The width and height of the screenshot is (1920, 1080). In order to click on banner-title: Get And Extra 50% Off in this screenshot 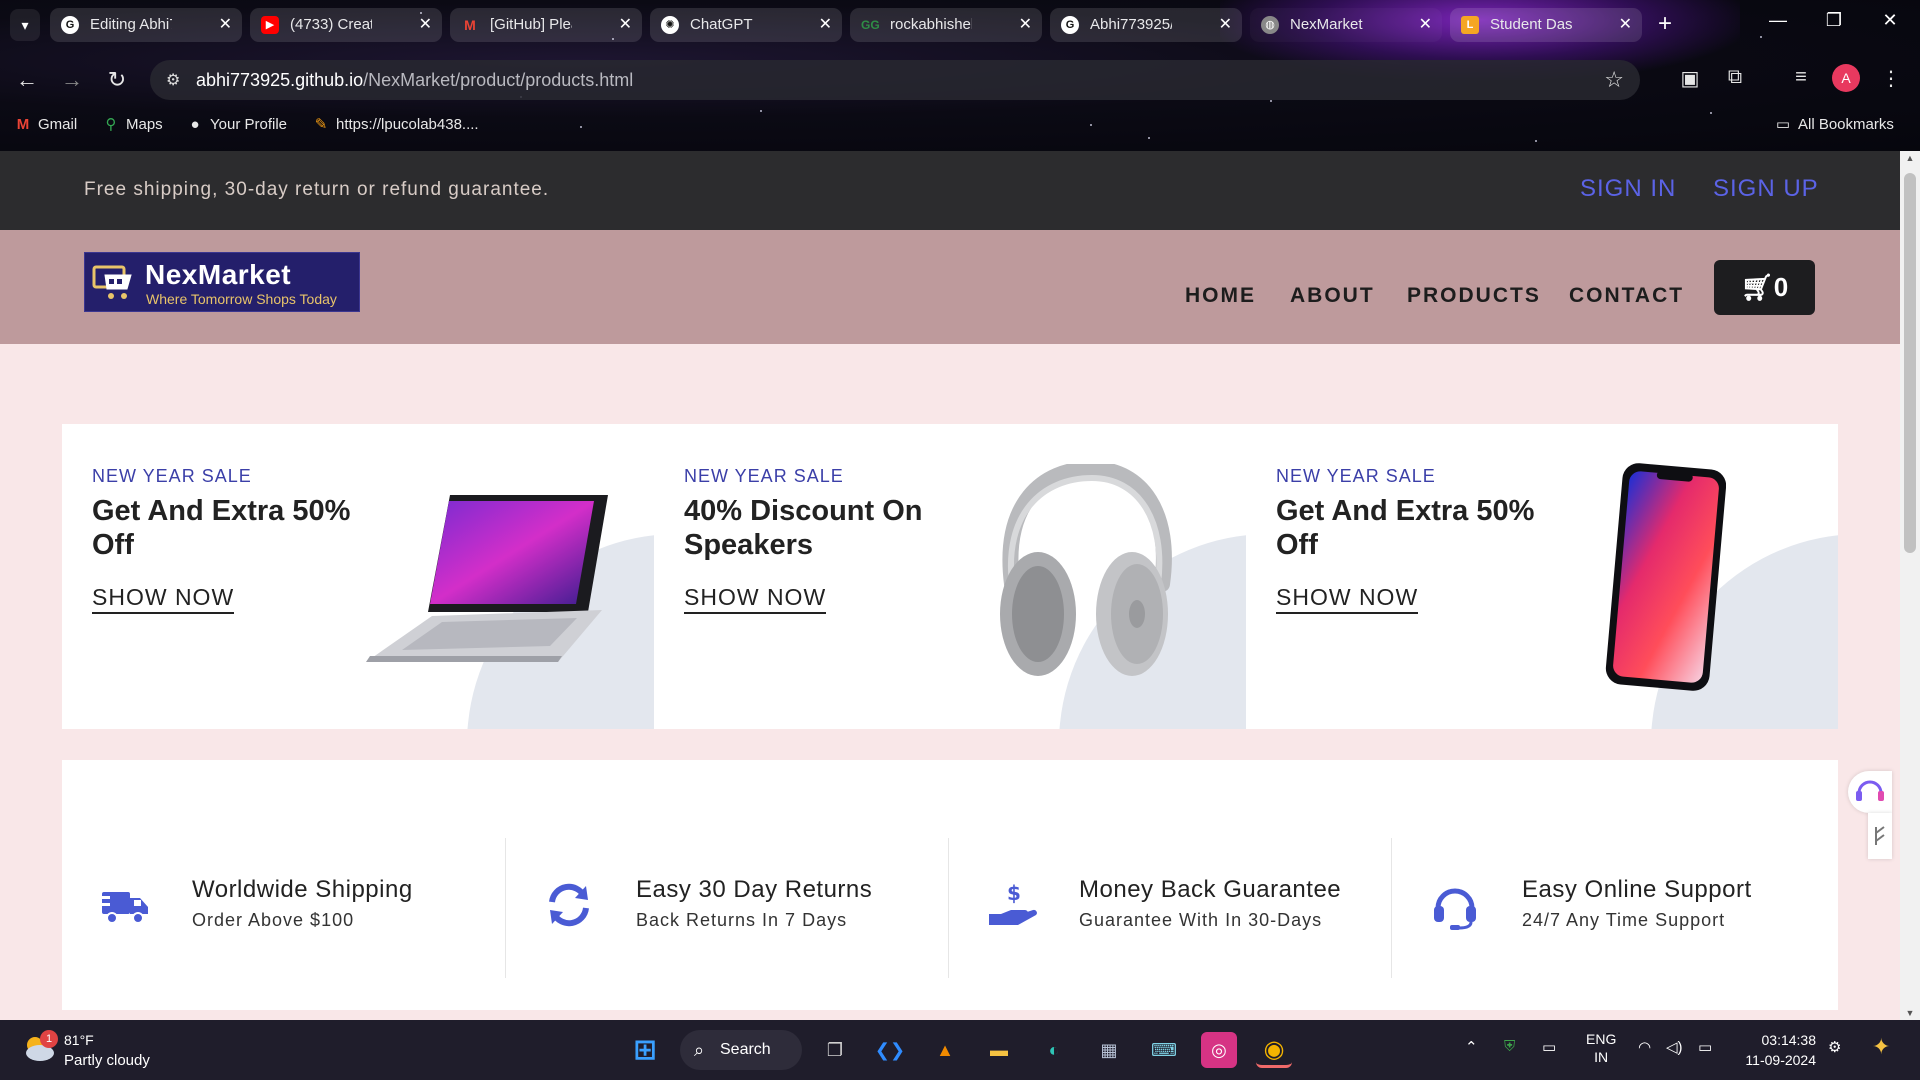, I will do `click(221, 528)`.